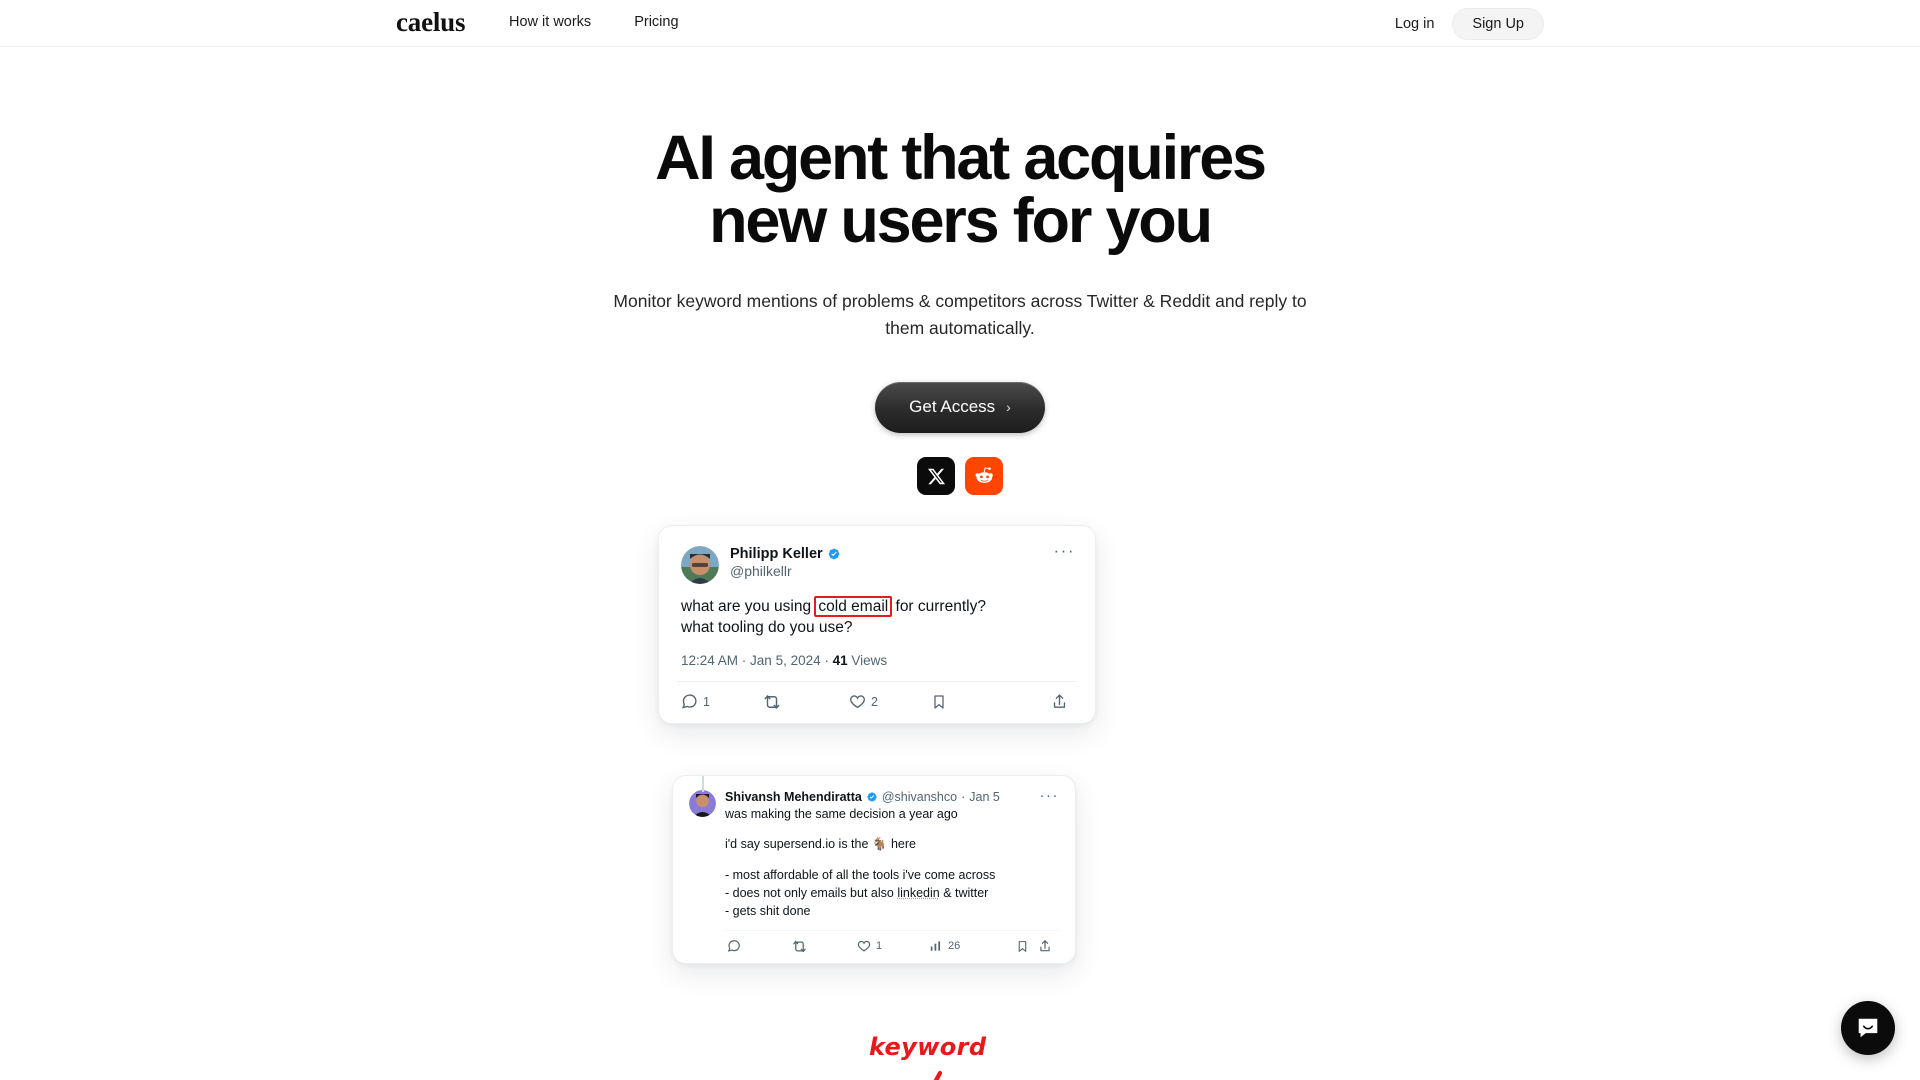 The height and width of the screenshot is (1080, 1920). I want to click on signup-button: Sign Up, so click(1498, 24).